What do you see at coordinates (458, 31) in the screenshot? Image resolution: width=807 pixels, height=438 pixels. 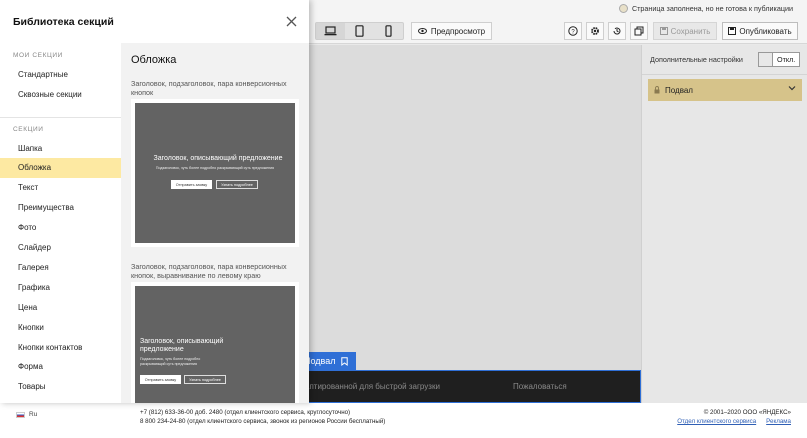 I see `preview-label: Предпросмотр` at bounding box center [458, 31].